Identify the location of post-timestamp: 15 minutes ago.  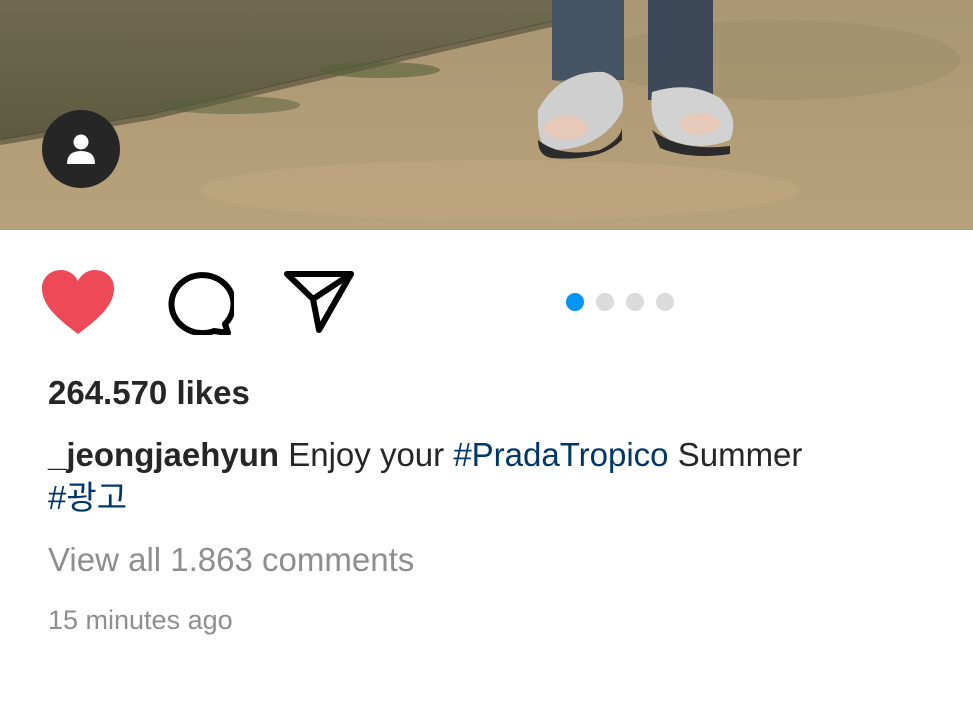
(140, 620).